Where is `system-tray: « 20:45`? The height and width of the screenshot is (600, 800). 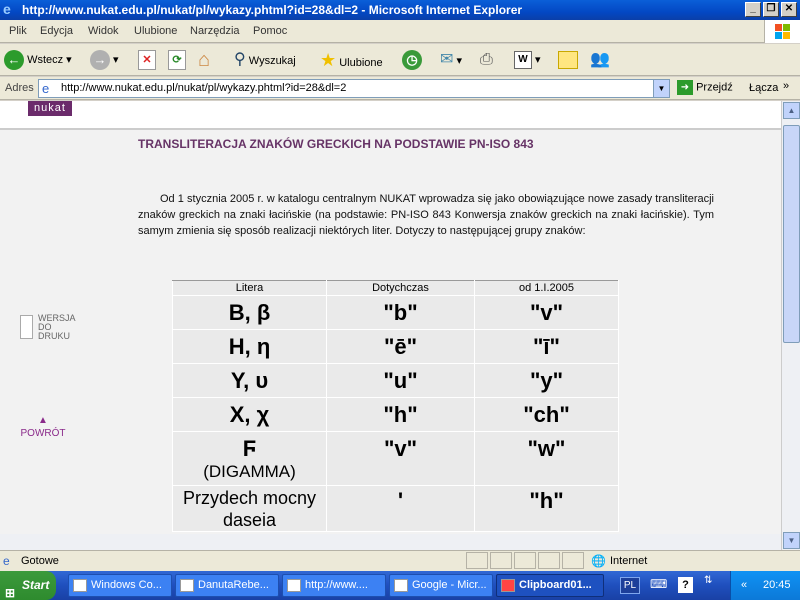 system-tray: « 20:45 is located at coordinates (765, 585).